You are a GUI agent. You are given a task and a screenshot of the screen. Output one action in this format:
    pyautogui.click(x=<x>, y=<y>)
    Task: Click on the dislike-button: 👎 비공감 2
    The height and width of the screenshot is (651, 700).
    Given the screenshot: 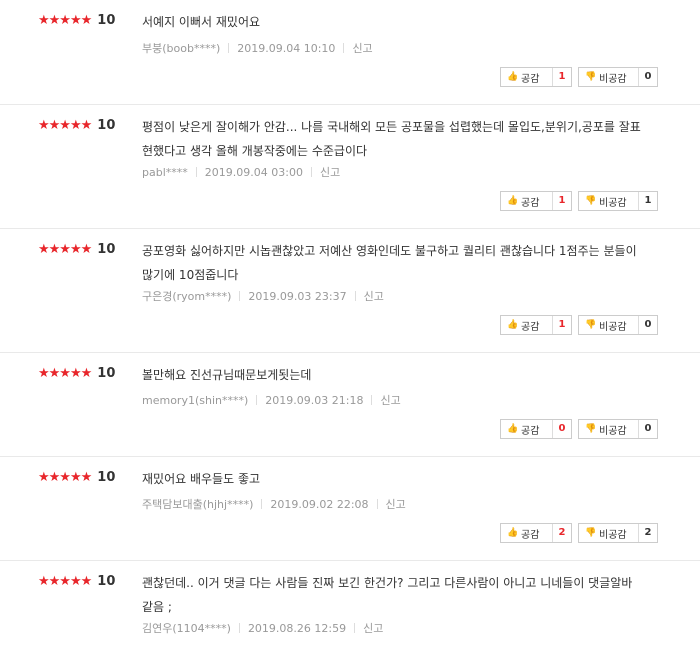 What is the action you would take?
    pyautogui.click(x=618, y=533)
    